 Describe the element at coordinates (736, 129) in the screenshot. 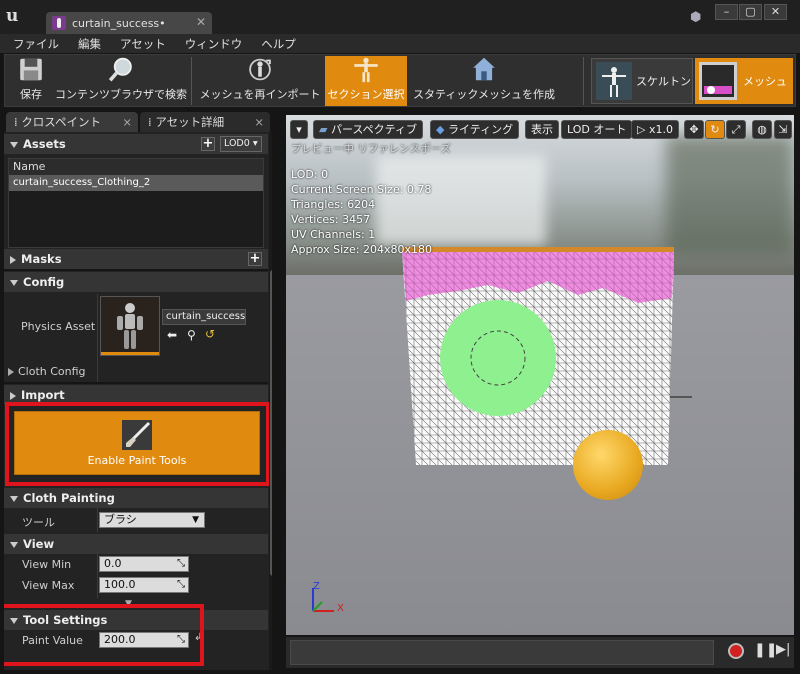

I see `scale-tool-button: ⤢` at that location.